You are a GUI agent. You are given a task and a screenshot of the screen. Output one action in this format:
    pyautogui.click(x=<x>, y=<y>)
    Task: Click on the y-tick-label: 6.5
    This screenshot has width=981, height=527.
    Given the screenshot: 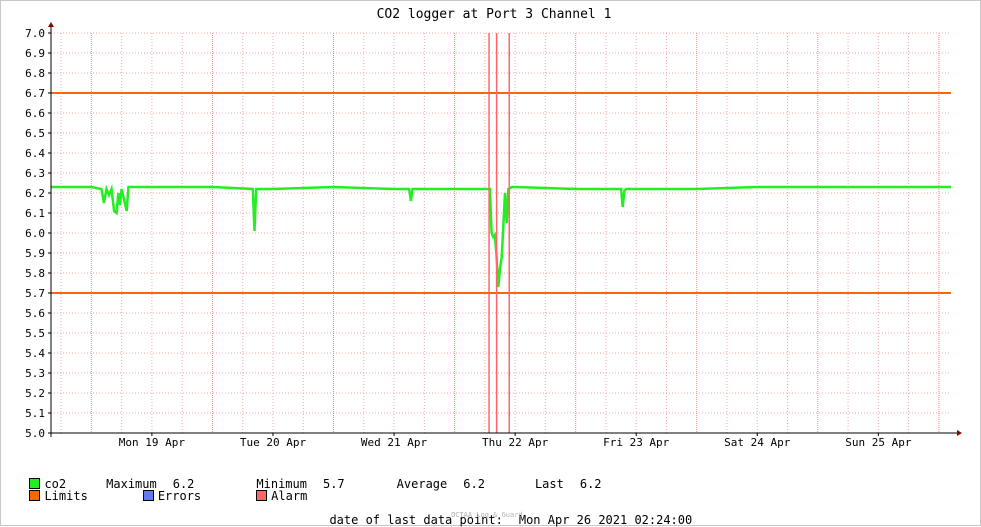 What is the action you would take?
    pyautogui.click(x=35, y=133)
    